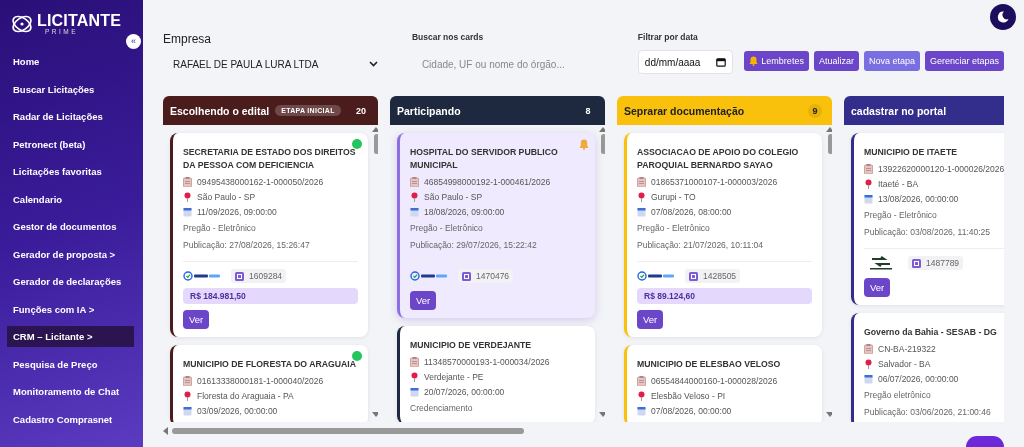 This screenshot has height=447, width=1024. I want to click on card-title: SECRETARIA DE ESTADO DOS DIREITOS DA PESSOA COM DEFICIENCIA, so click(270, 159).